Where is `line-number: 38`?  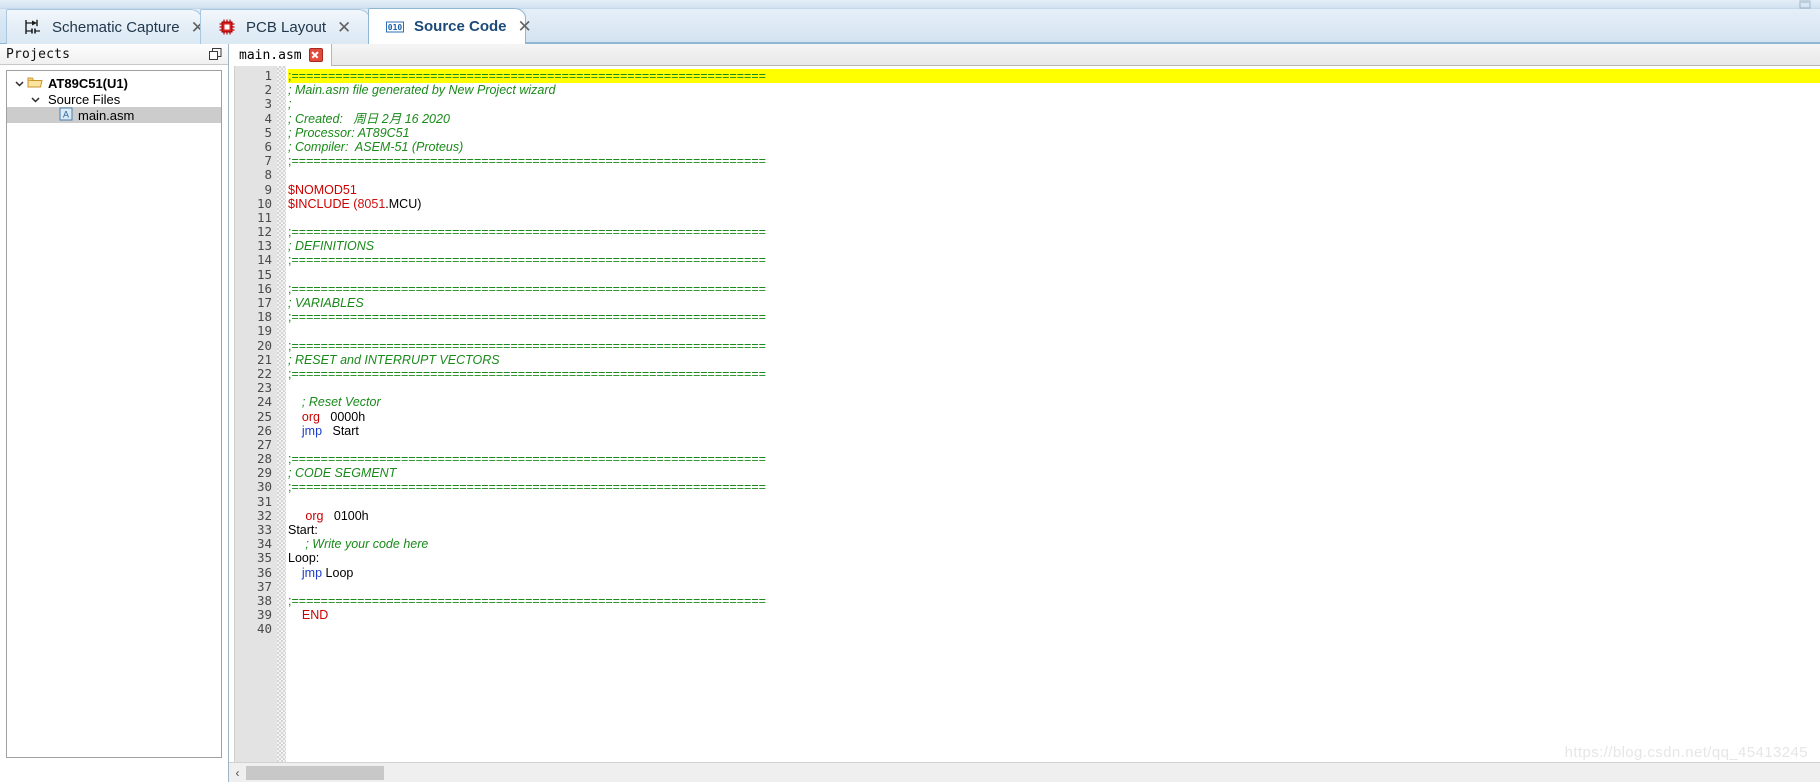 line-number: 38 is located at coordinates (264, 600).